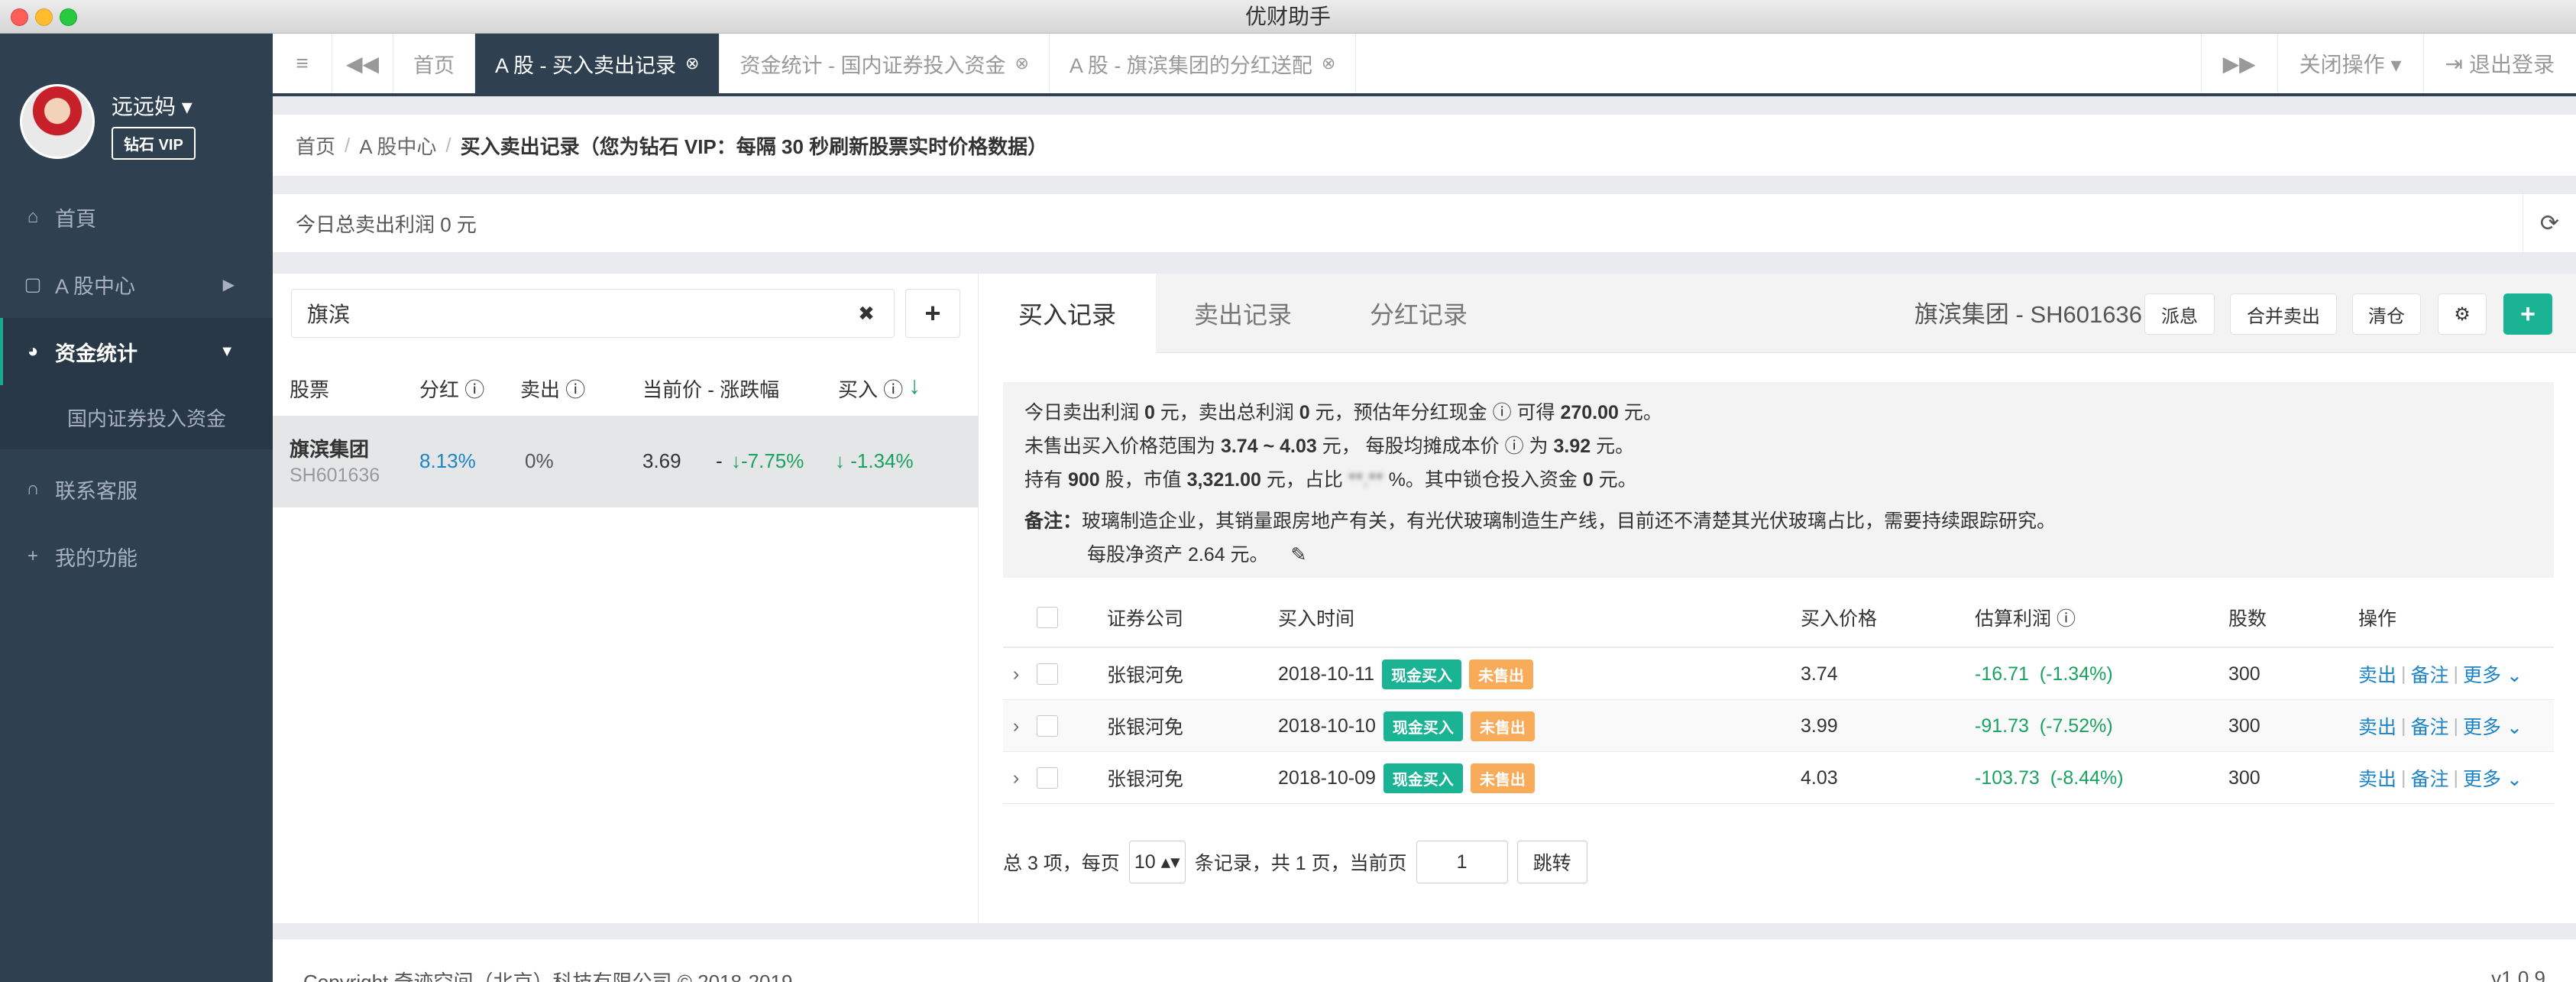 The image size is (2576, 982). What do you see at coordinates (2386, 314) in the screenshot?
I see `clear-position-button: 清仓` at bounding box center [2386, 314].